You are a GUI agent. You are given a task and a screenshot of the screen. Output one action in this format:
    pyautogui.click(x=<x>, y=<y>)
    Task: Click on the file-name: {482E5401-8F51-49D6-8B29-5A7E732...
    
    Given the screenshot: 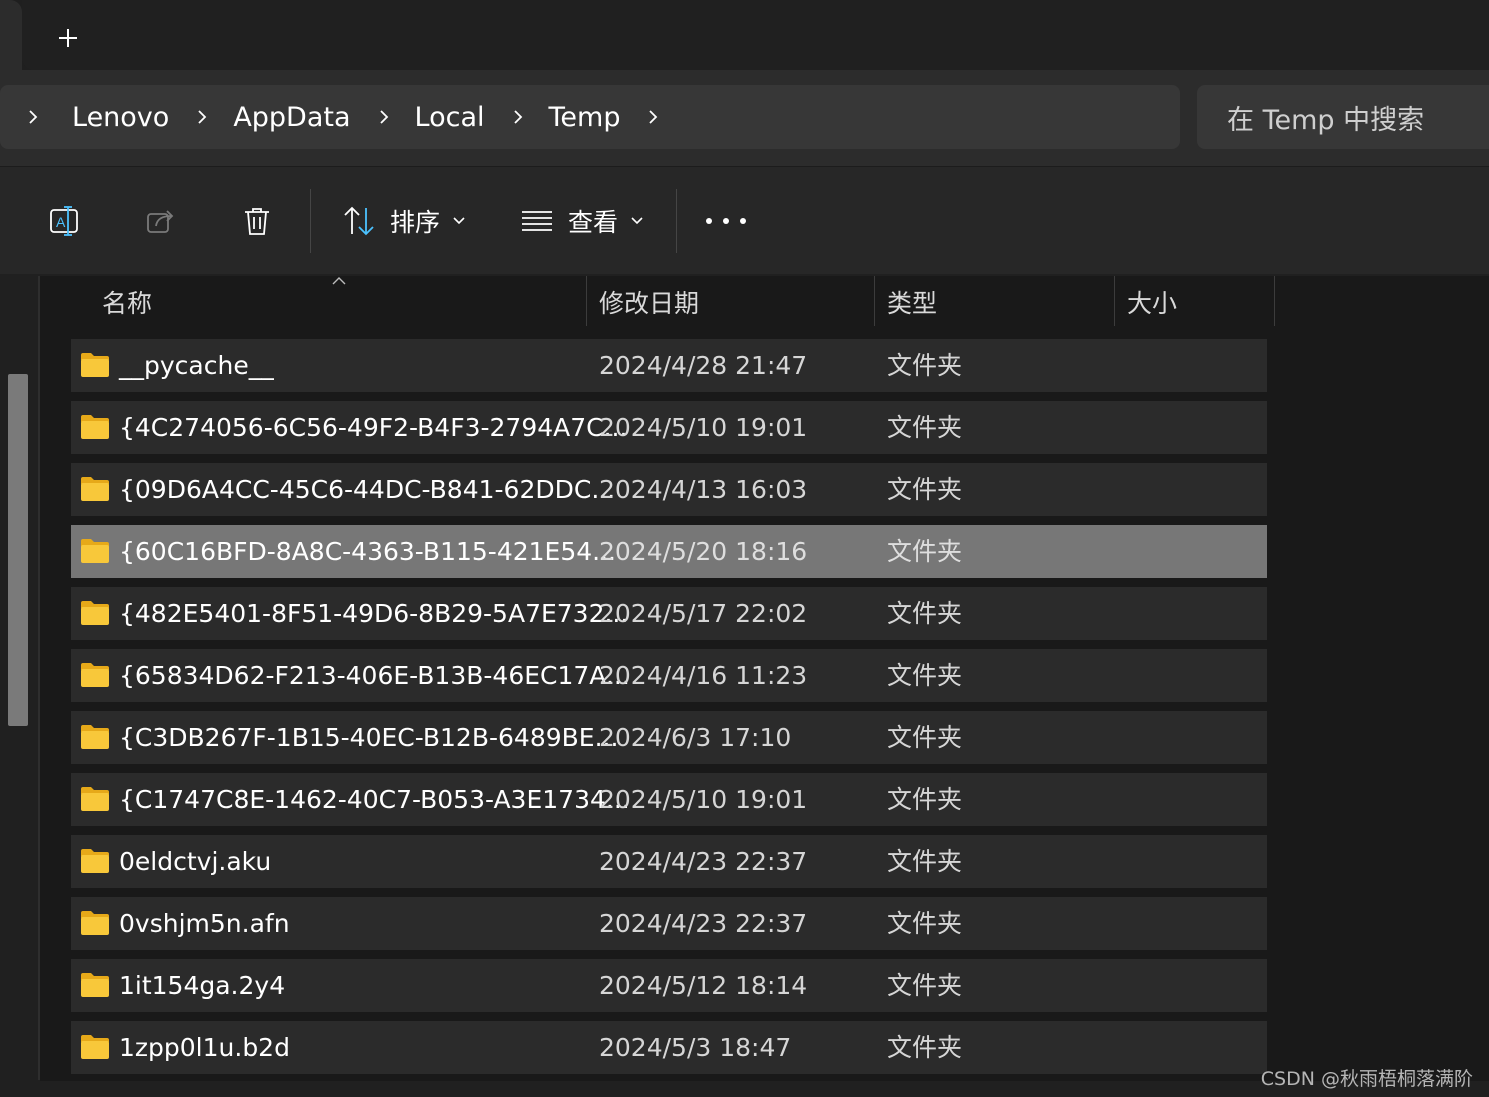 What is the action you would take?
    pyautogui.click(x=374, y=613)
    